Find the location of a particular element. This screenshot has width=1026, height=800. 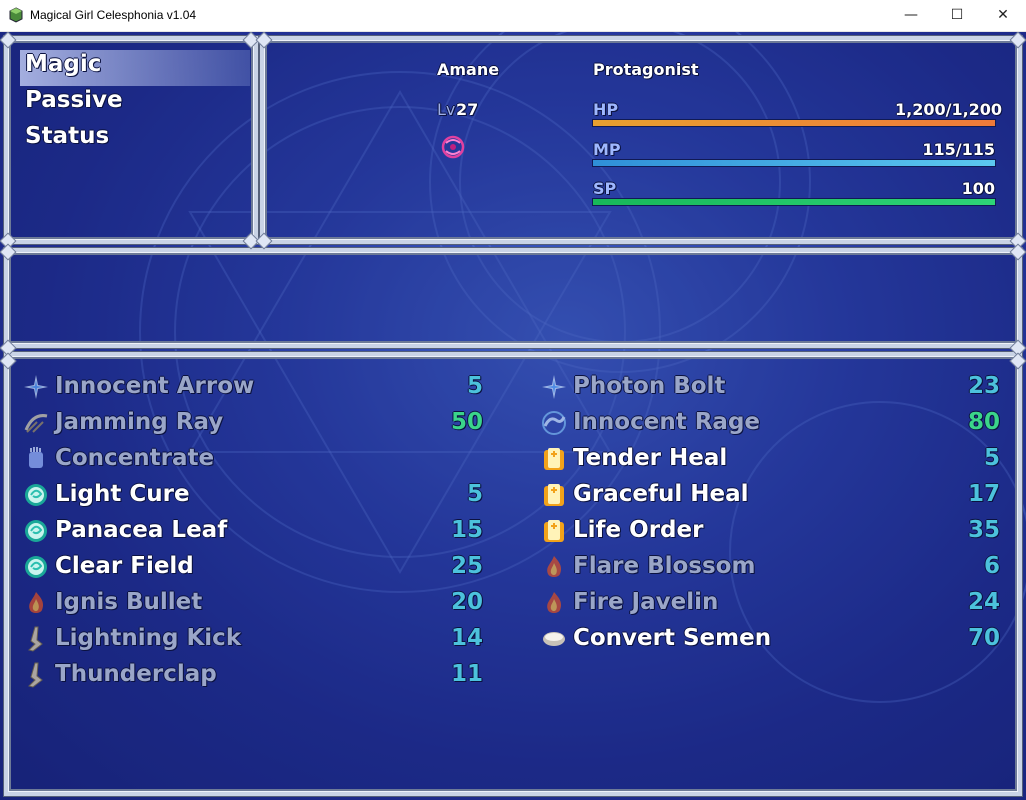

hp-gauge-fill is located at coordinates (794, 123).